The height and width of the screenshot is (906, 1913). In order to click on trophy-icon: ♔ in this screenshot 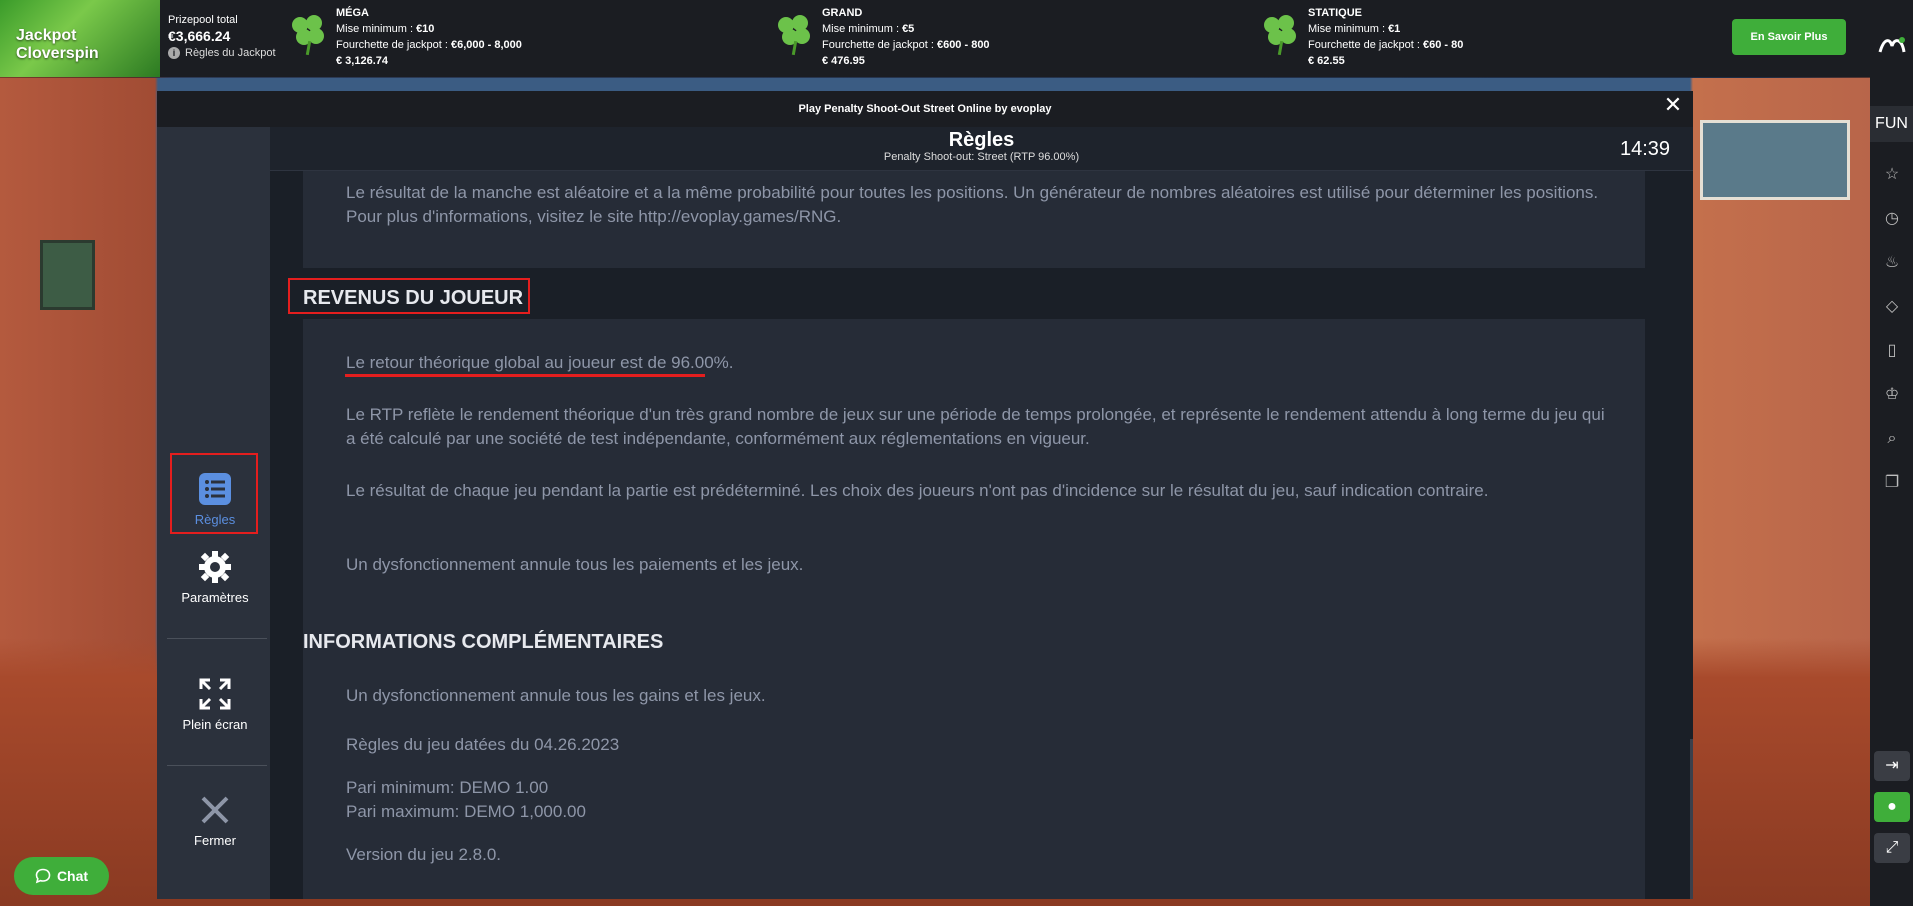, I will do `click(1892, 395)`.